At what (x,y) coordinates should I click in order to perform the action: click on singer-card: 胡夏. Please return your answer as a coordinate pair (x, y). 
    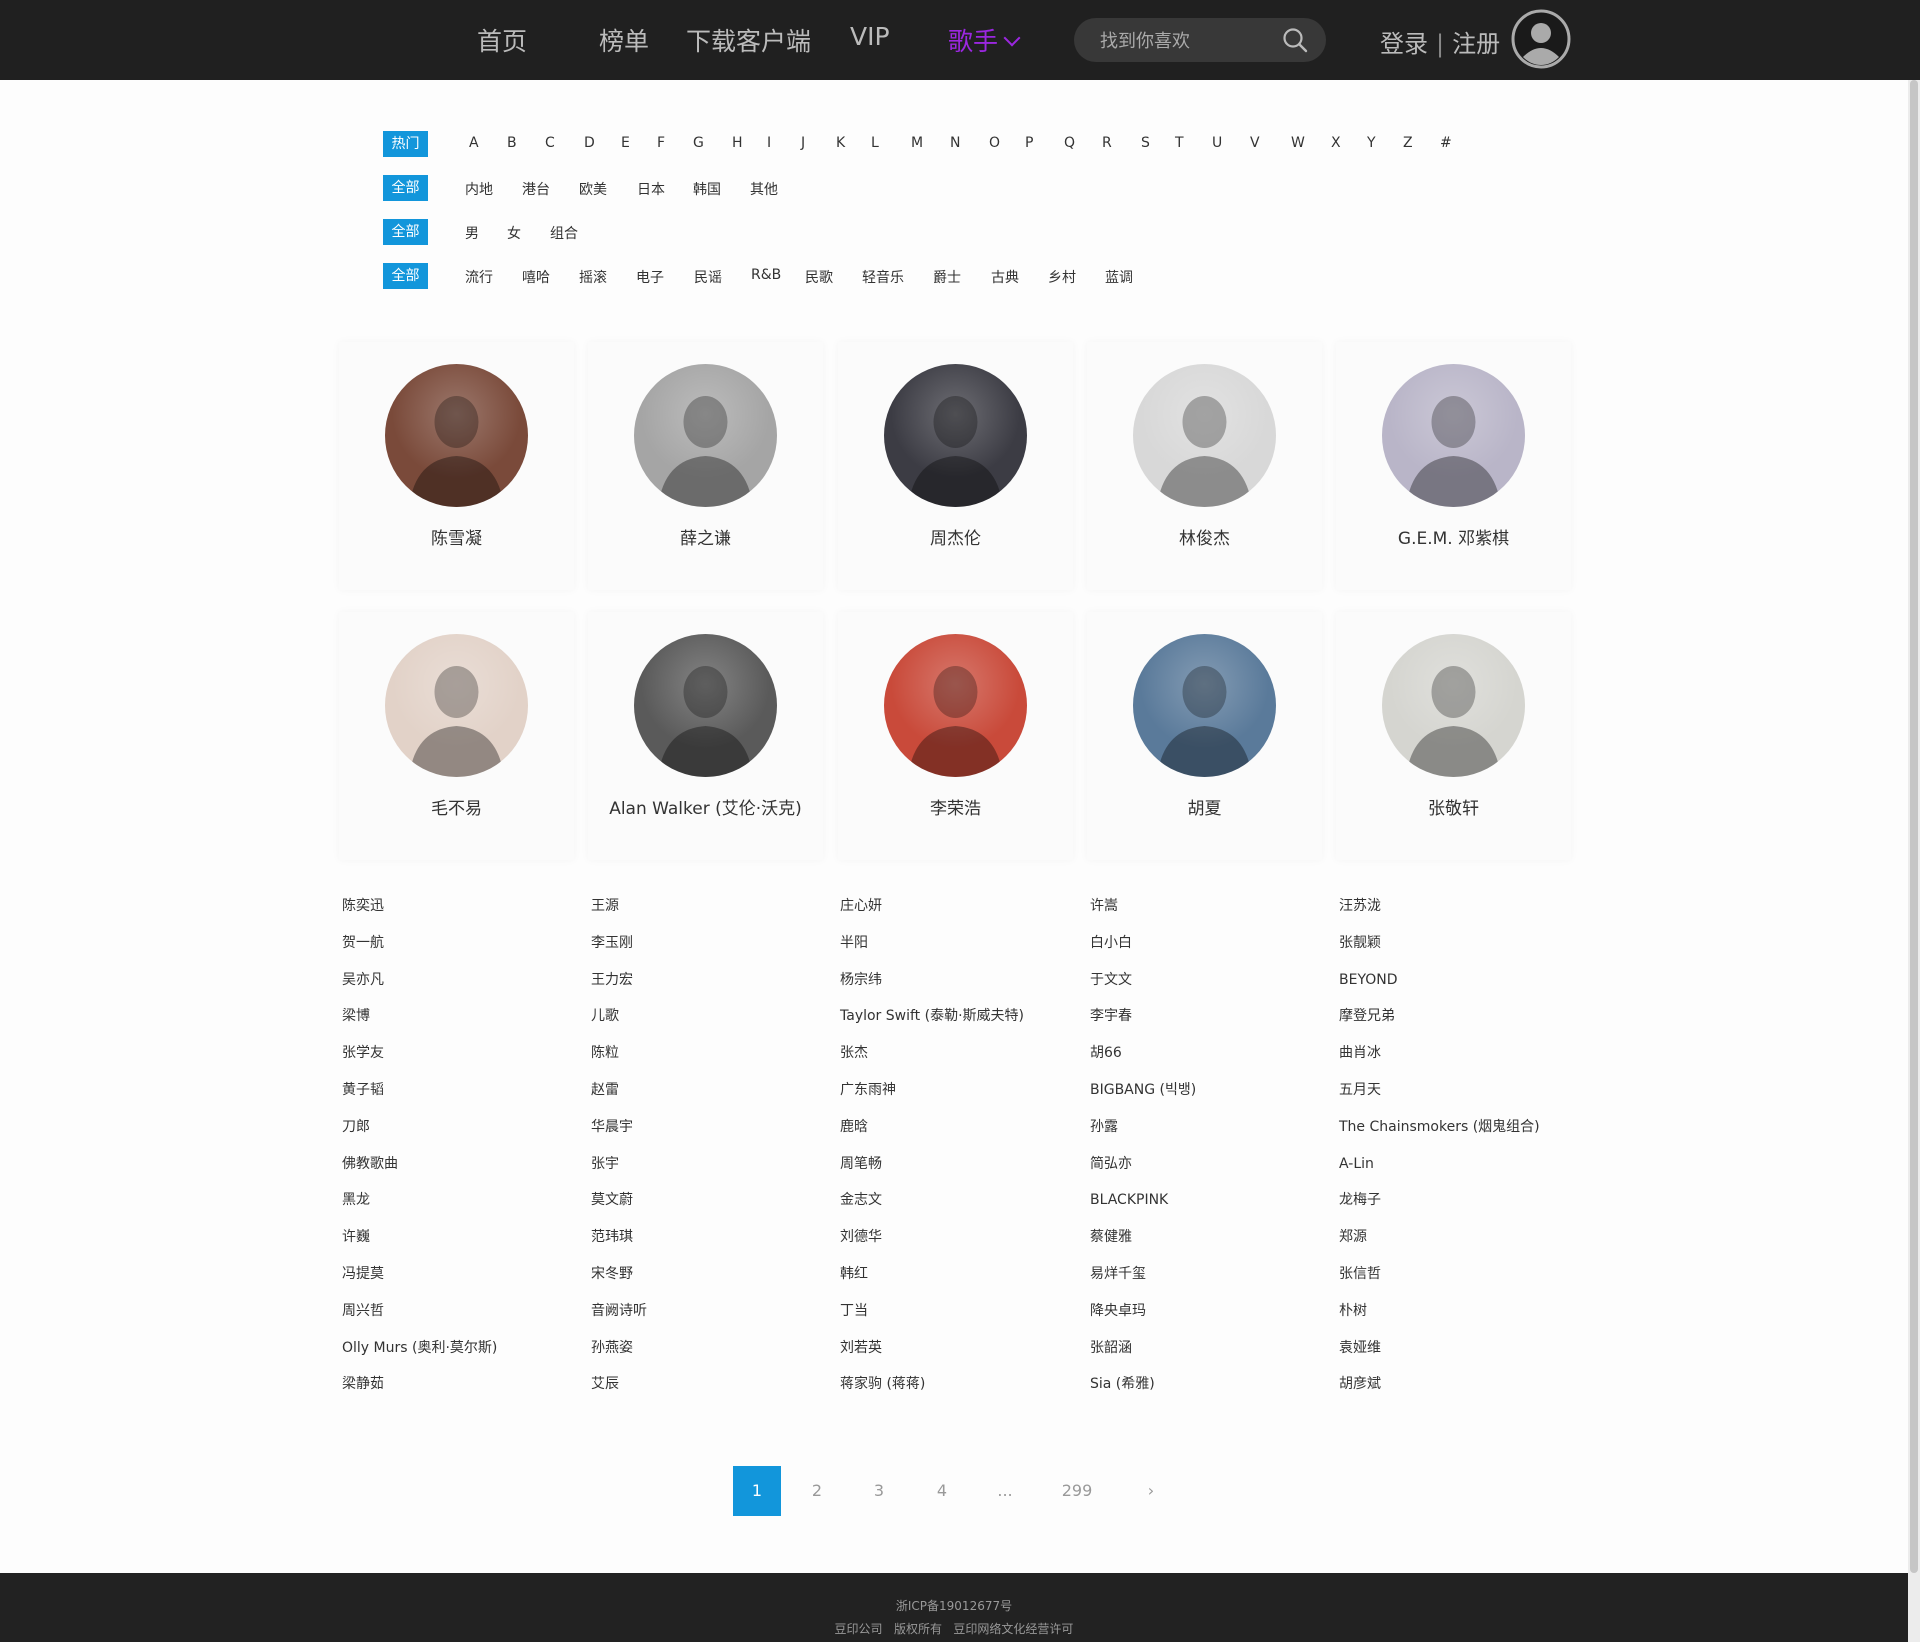
    Looking at the image, I should click on (1204, 736).